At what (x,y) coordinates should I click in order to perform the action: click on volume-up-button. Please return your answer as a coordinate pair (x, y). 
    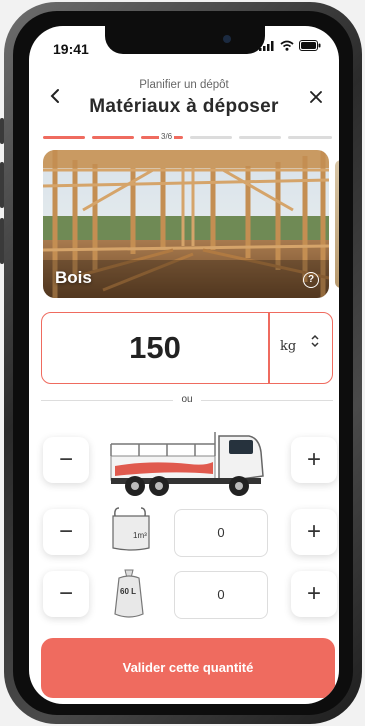
    Looking at the image, I should click on (2, 185).